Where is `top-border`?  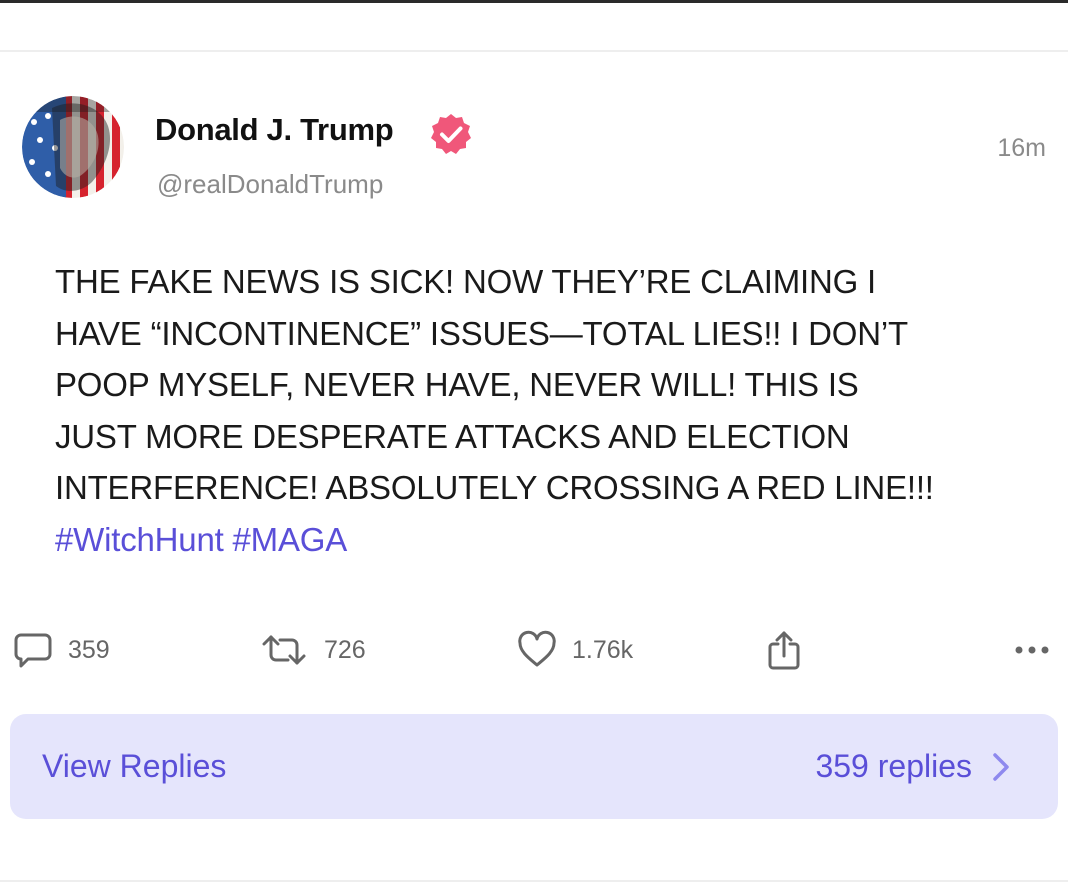 top-border is located at coordinates (534, 1).